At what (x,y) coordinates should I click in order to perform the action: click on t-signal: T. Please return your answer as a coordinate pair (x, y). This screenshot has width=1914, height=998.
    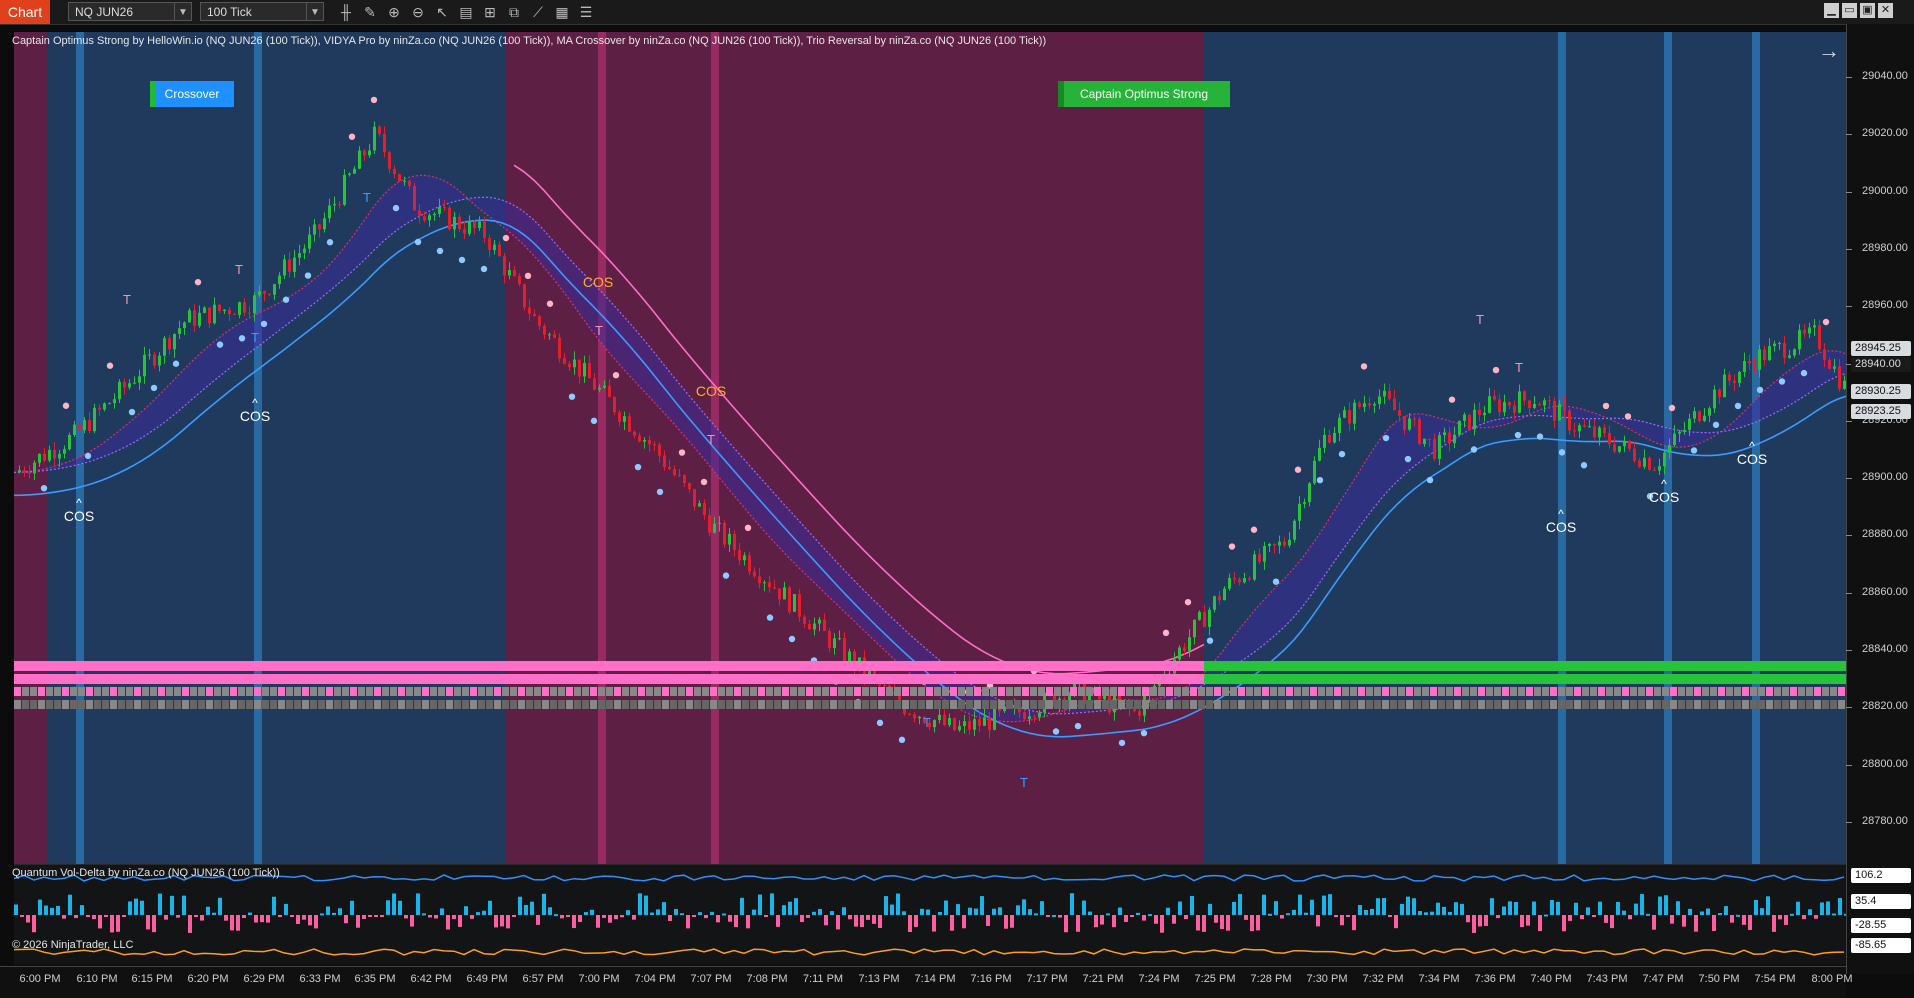
    Looking at the image, I should click on (1519, 367).